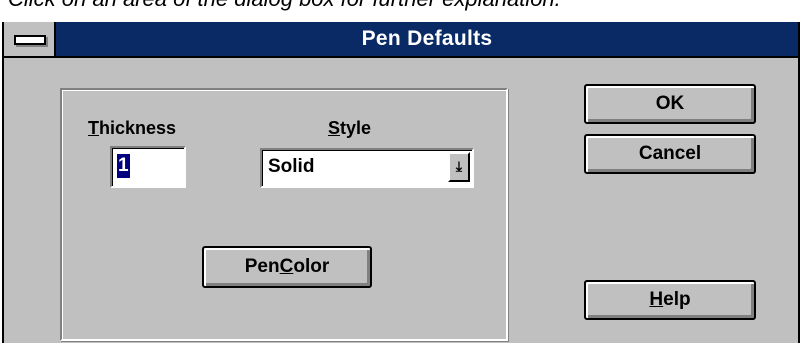  Describe the element at coordinates (367, 168) in the screenshot. I see `style-dropdown: Solid ⤓` at that location.